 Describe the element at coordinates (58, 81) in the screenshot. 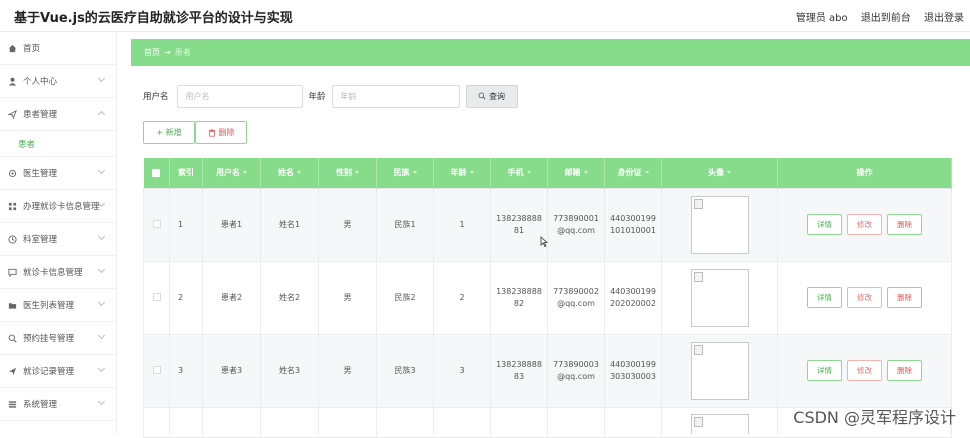

I see `sidebar-item-profile: 个人中心` at that location.